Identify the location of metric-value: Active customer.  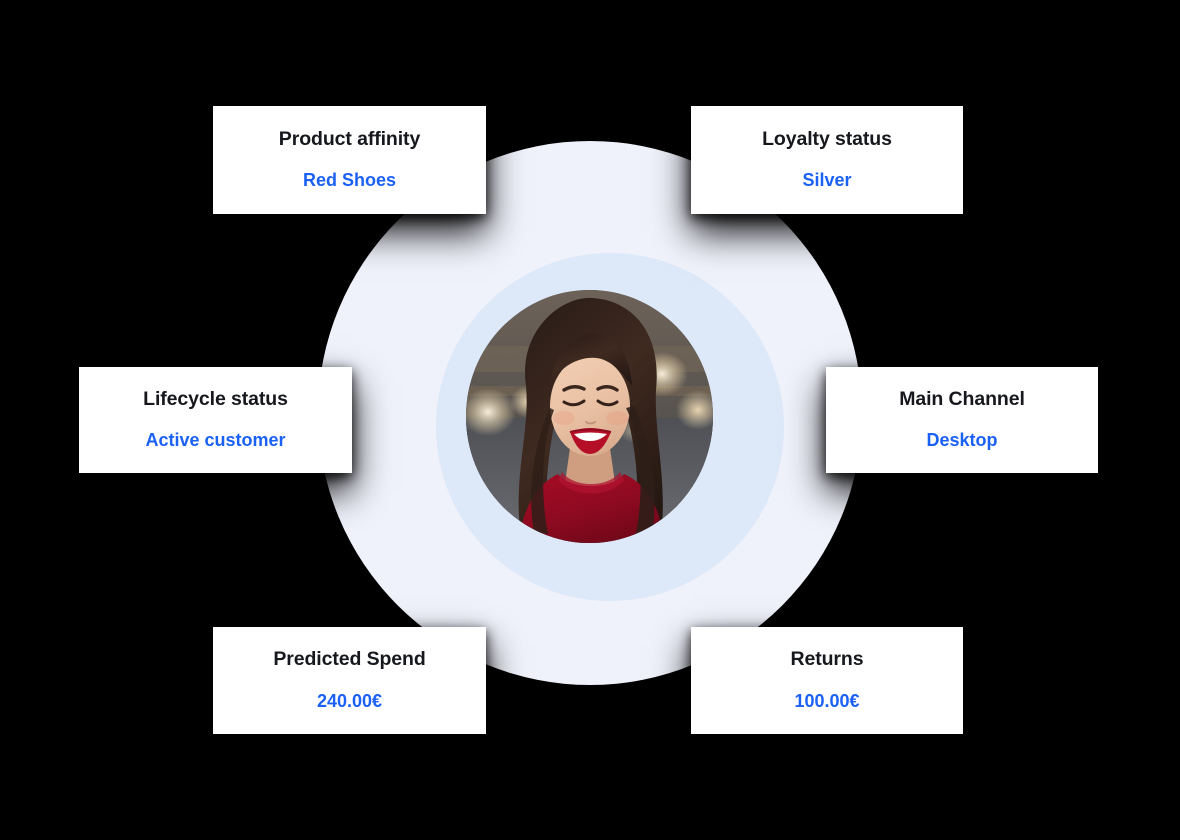
(215, 440).